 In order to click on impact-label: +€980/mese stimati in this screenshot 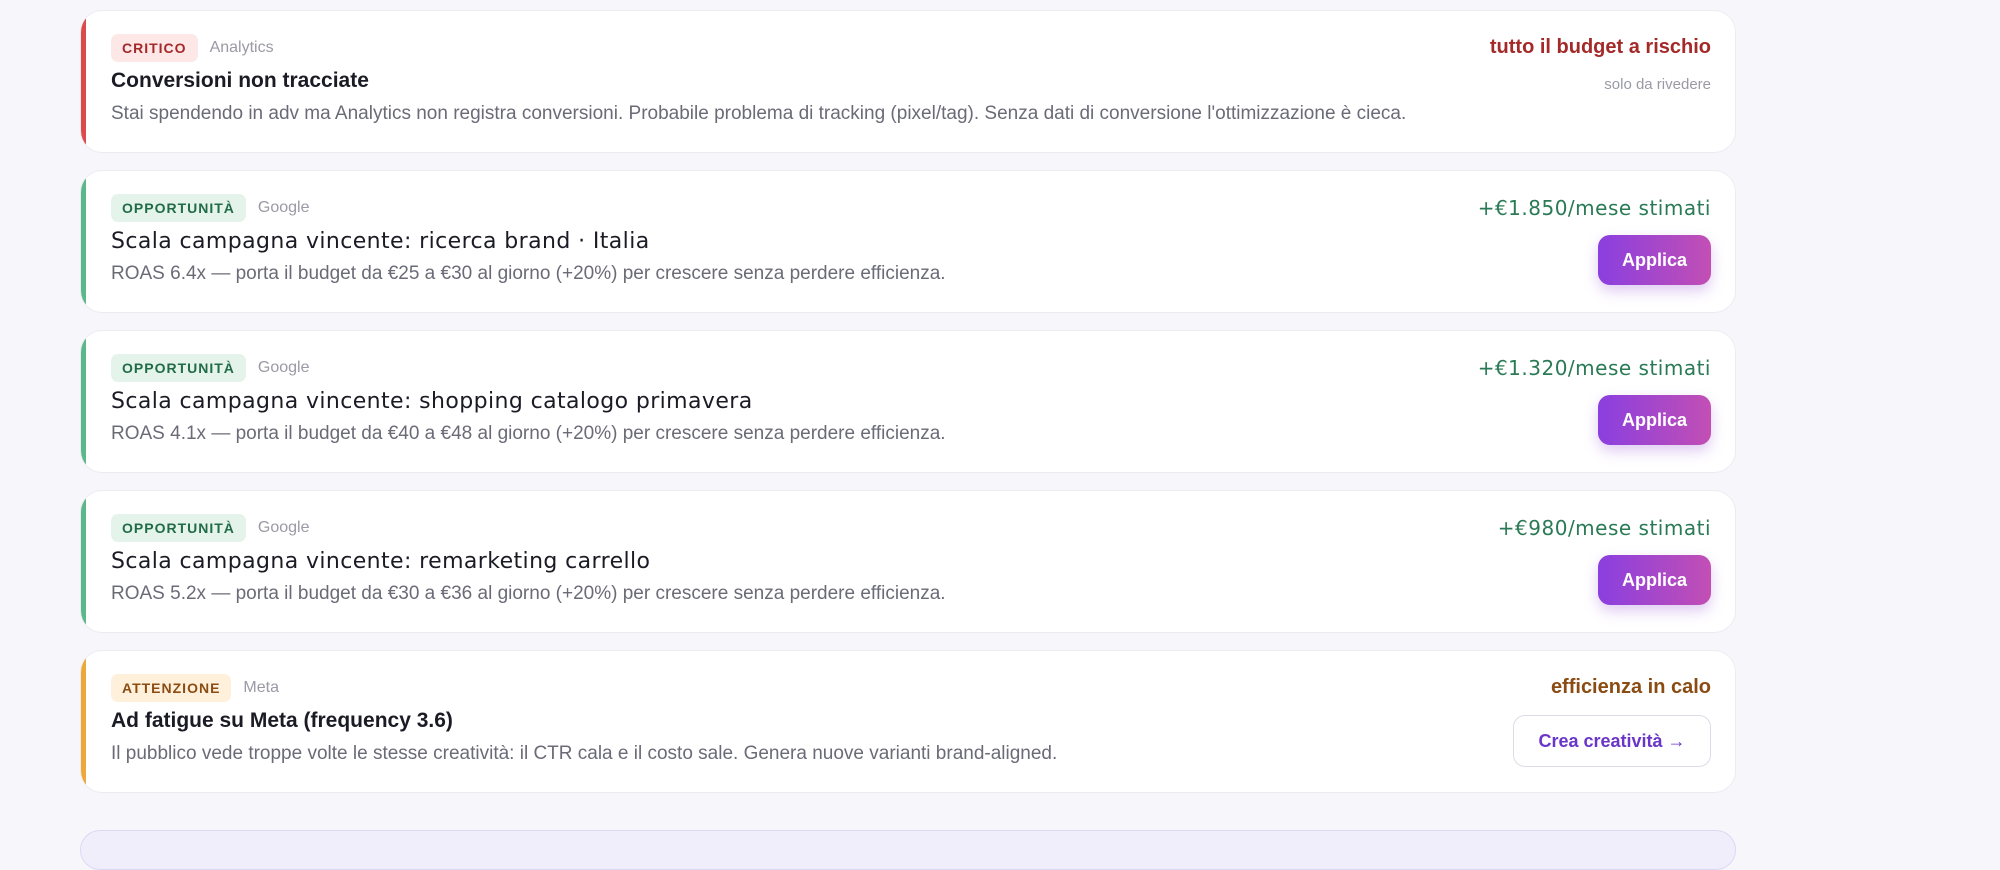, I will do `click(1604, 528)`.